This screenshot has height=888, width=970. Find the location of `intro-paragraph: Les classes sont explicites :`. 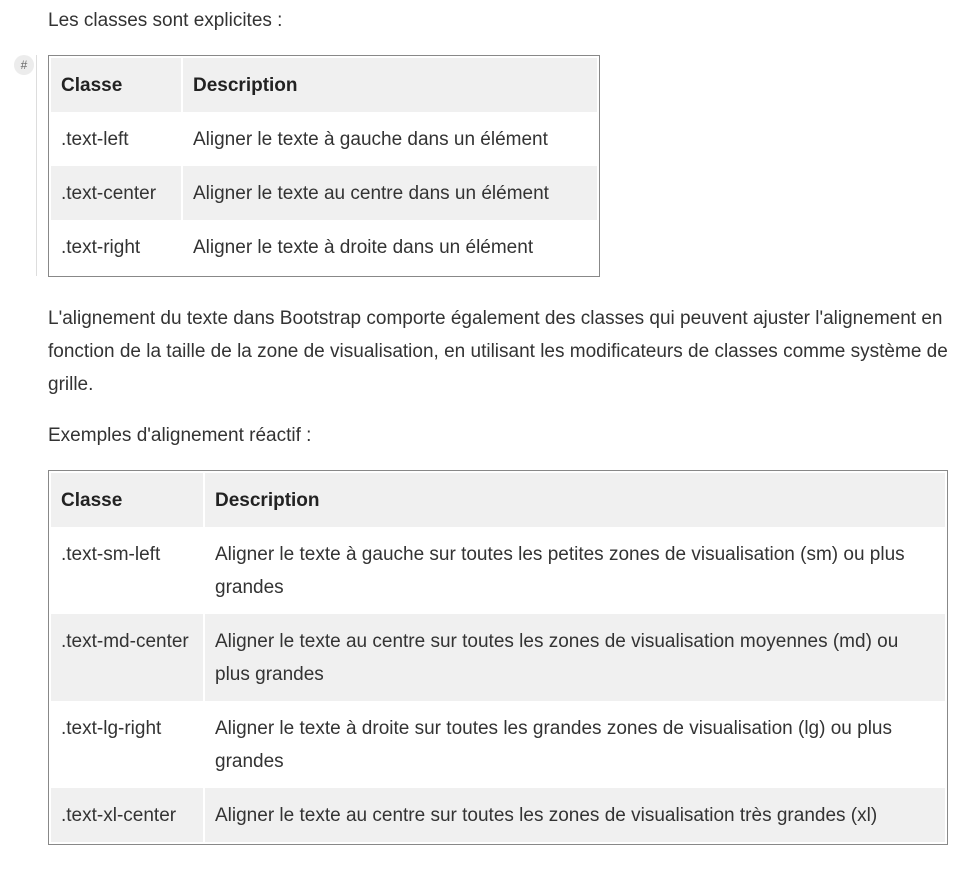

intro-paragraph: Les classes sont explicites : is located at coordinates (165, 20).